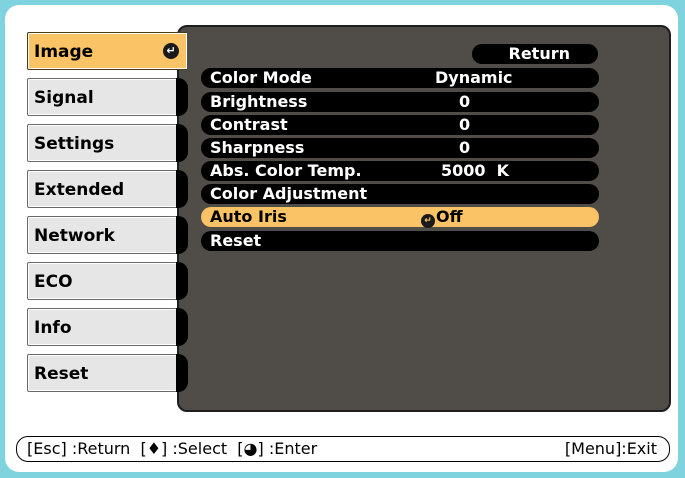 Image resolution: width=685 pixels, height=478 pixels. Describe the element at coordinates (475, 170) in the screenshot. I see `row-value: 5000 K` at that location.